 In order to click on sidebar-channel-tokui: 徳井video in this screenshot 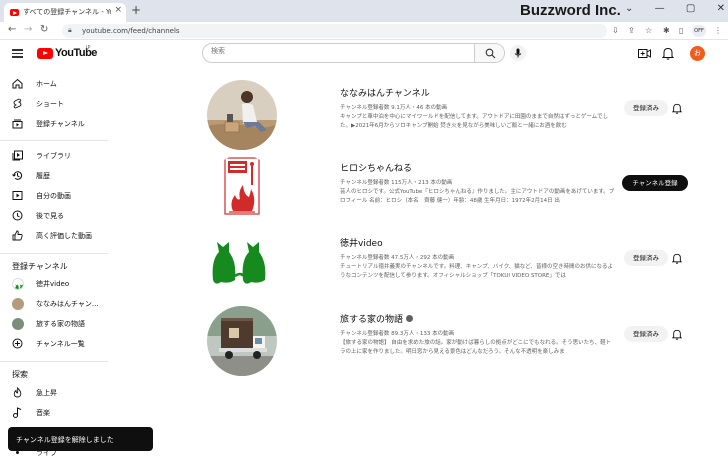, I will do `click(54, 284)`.